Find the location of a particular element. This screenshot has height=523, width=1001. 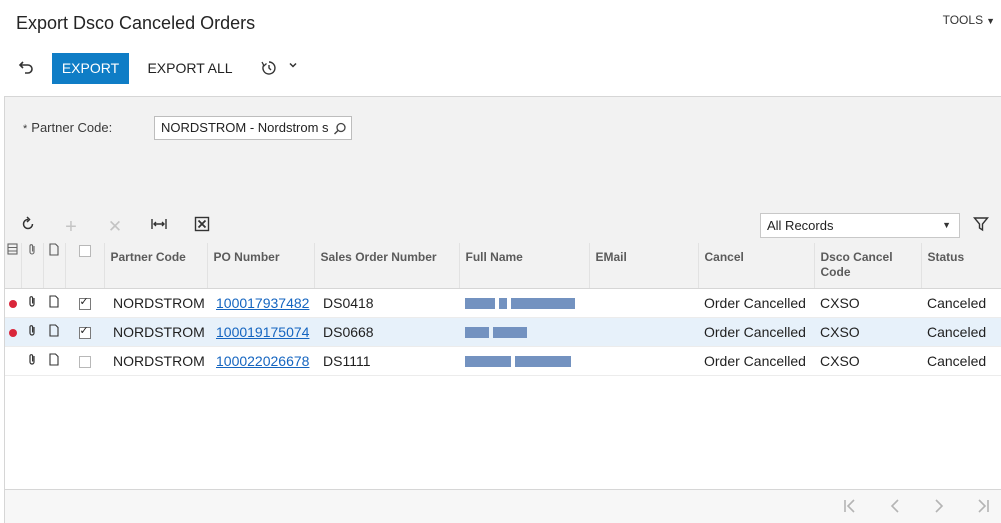

grid-footer-pager is located at coordinates (503, 506).